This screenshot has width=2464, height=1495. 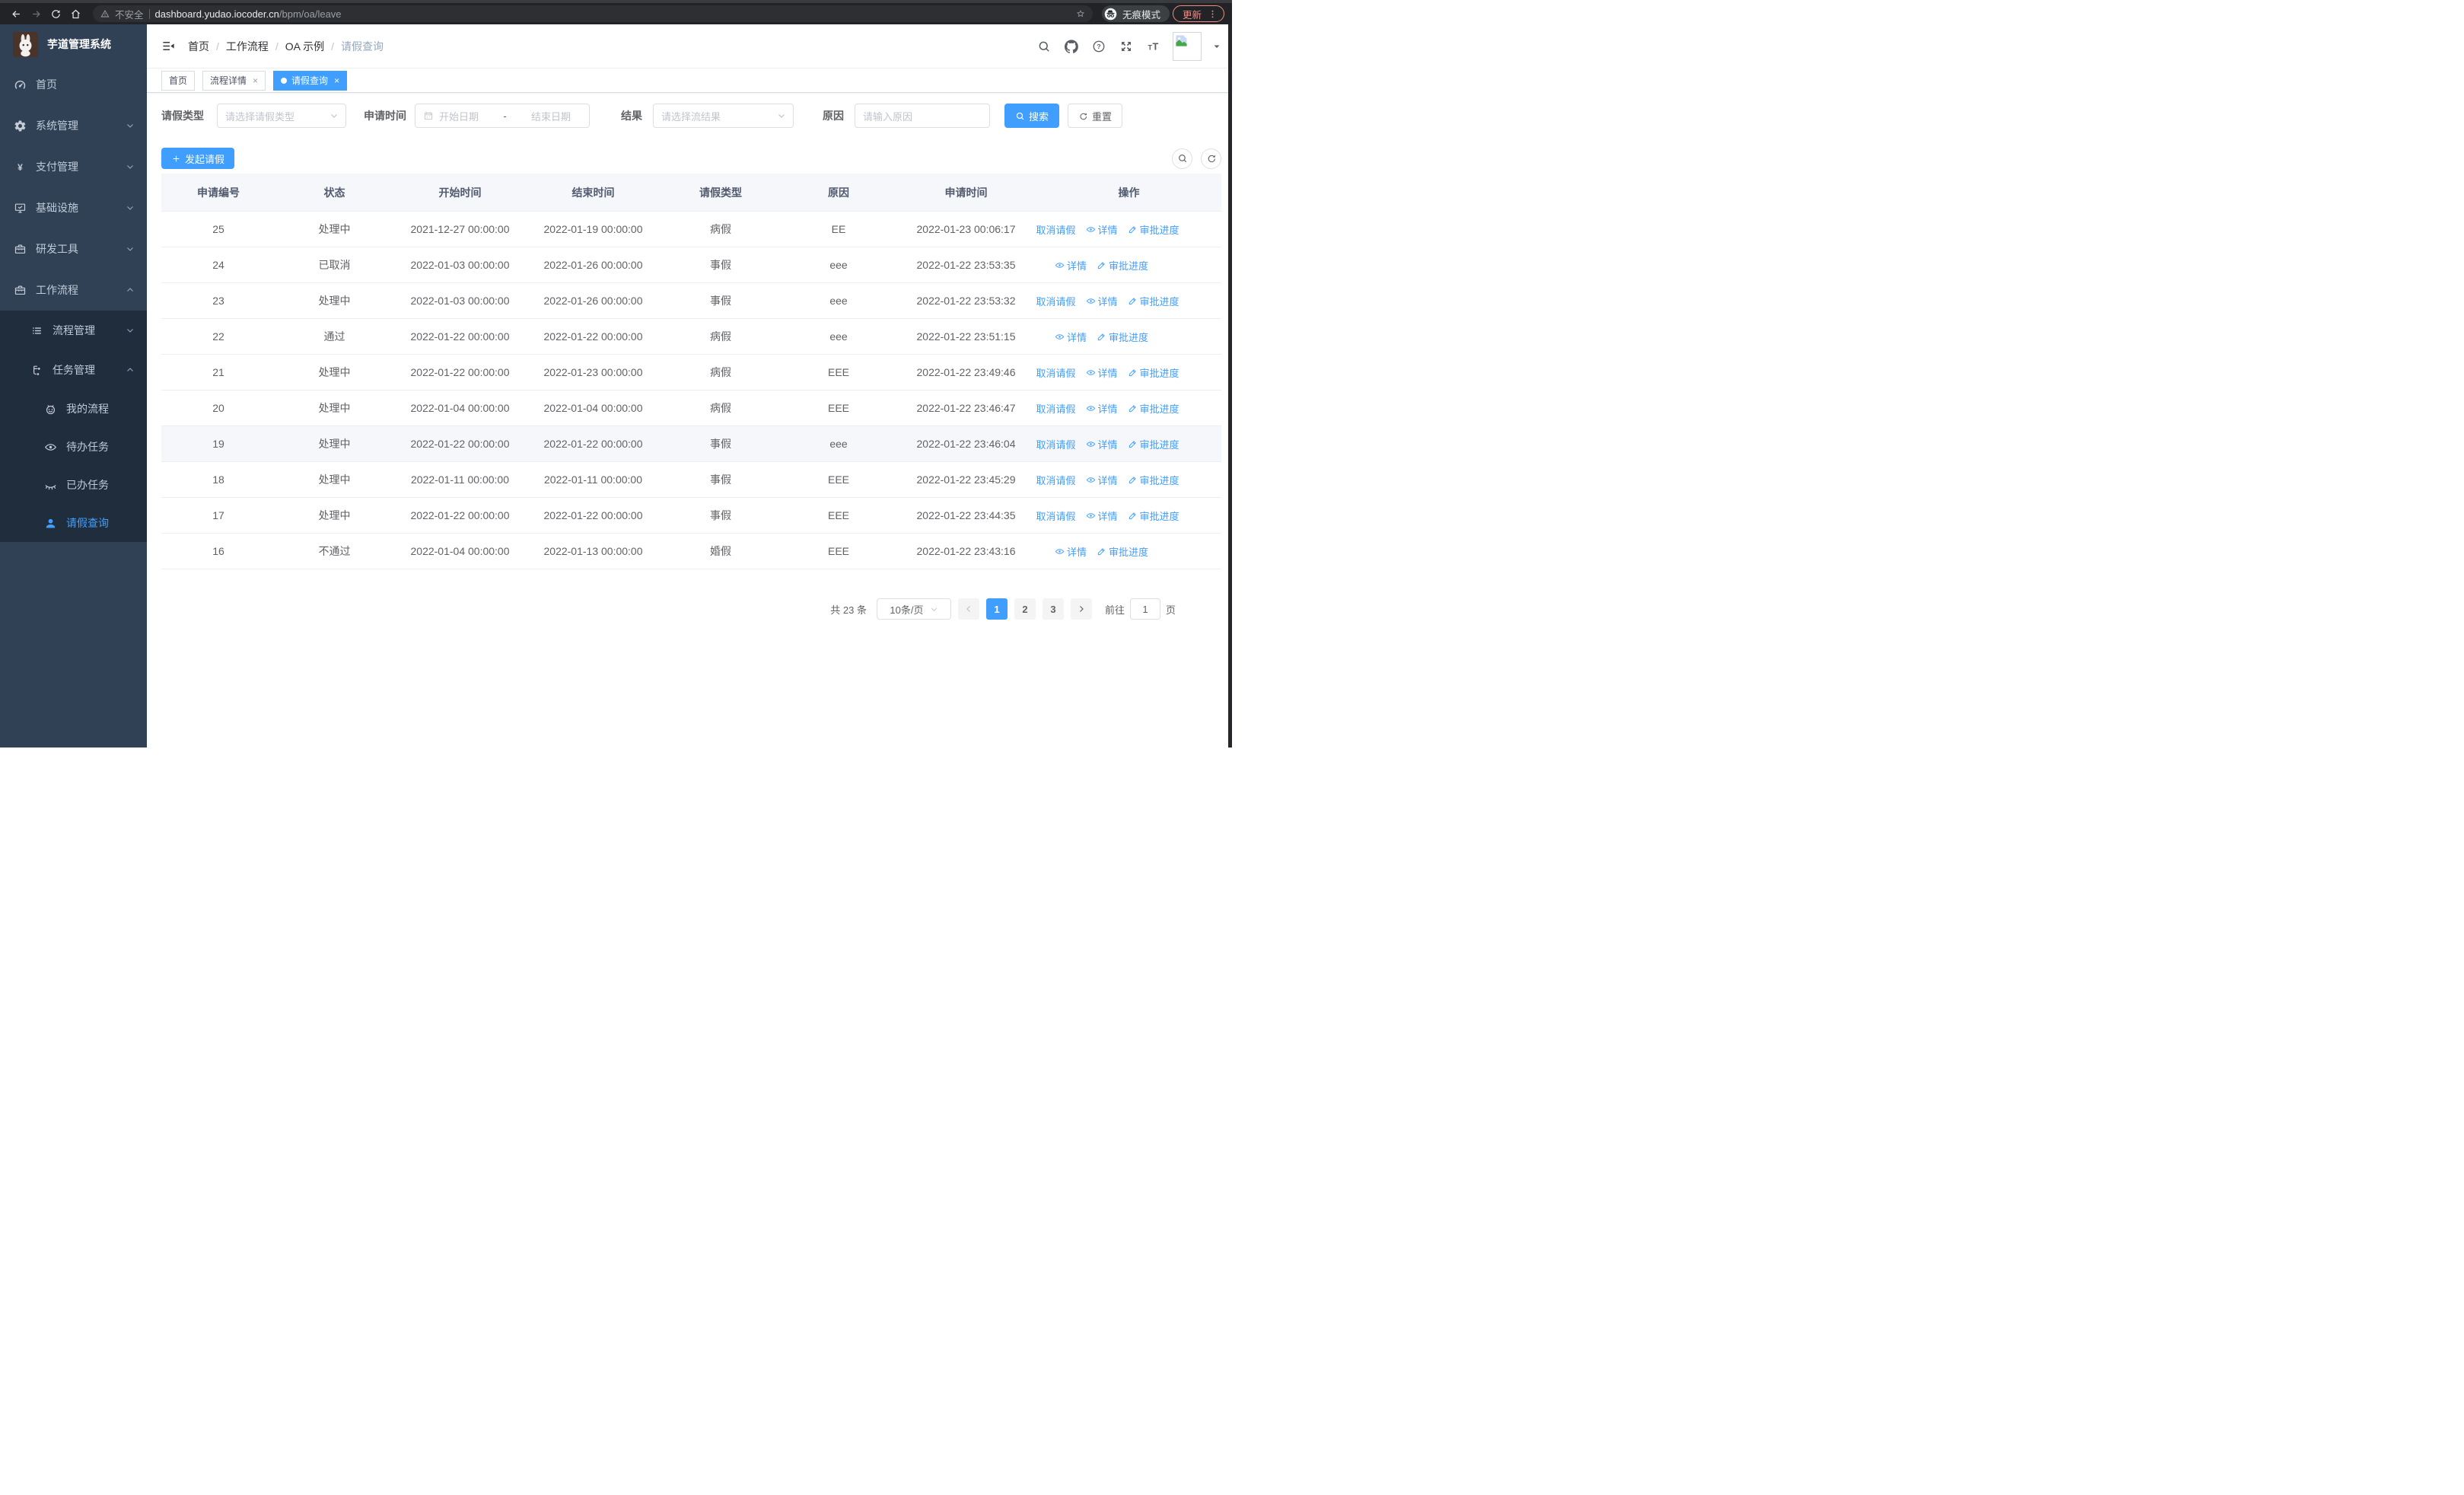 I want to click on sidebar-item-10: 已办任务, so click(x=73, y=485).